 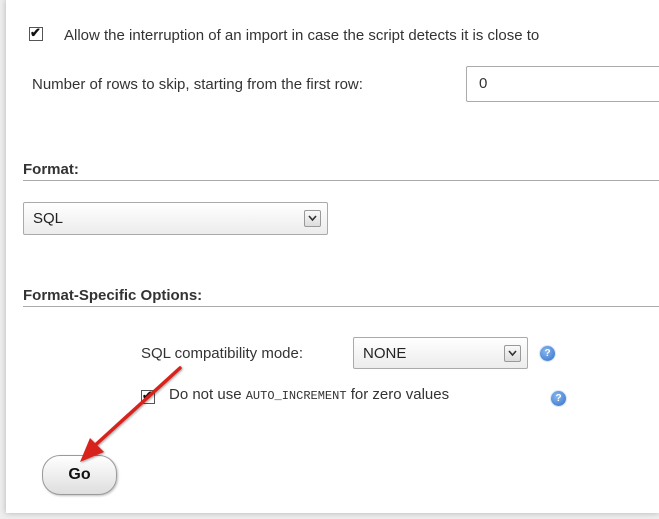 What do you see at coordinates (440, 353) in the screenshot?
I see `compat-mode-select: NONE` at bounding box center [440, 353].